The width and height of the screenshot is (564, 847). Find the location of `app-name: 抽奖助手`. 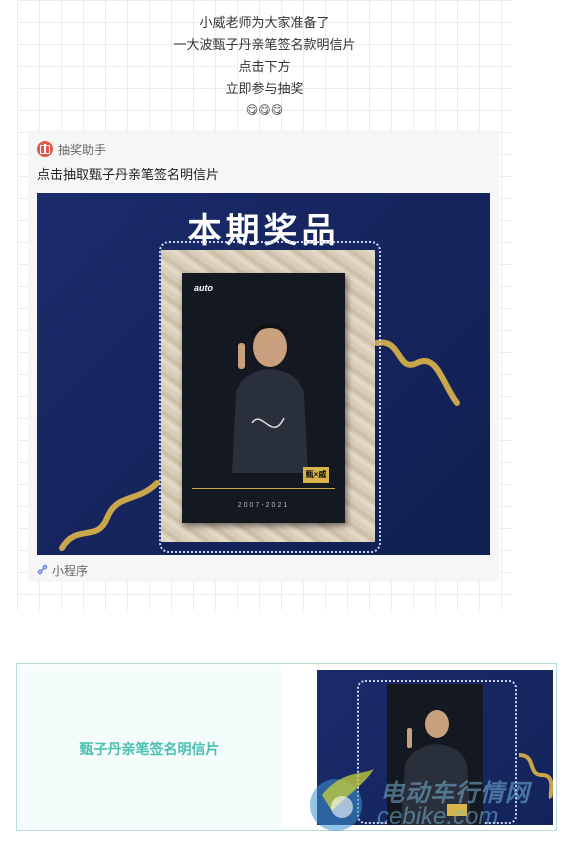

app-name: 抽奖助手 is located at coordinates (82, 149).